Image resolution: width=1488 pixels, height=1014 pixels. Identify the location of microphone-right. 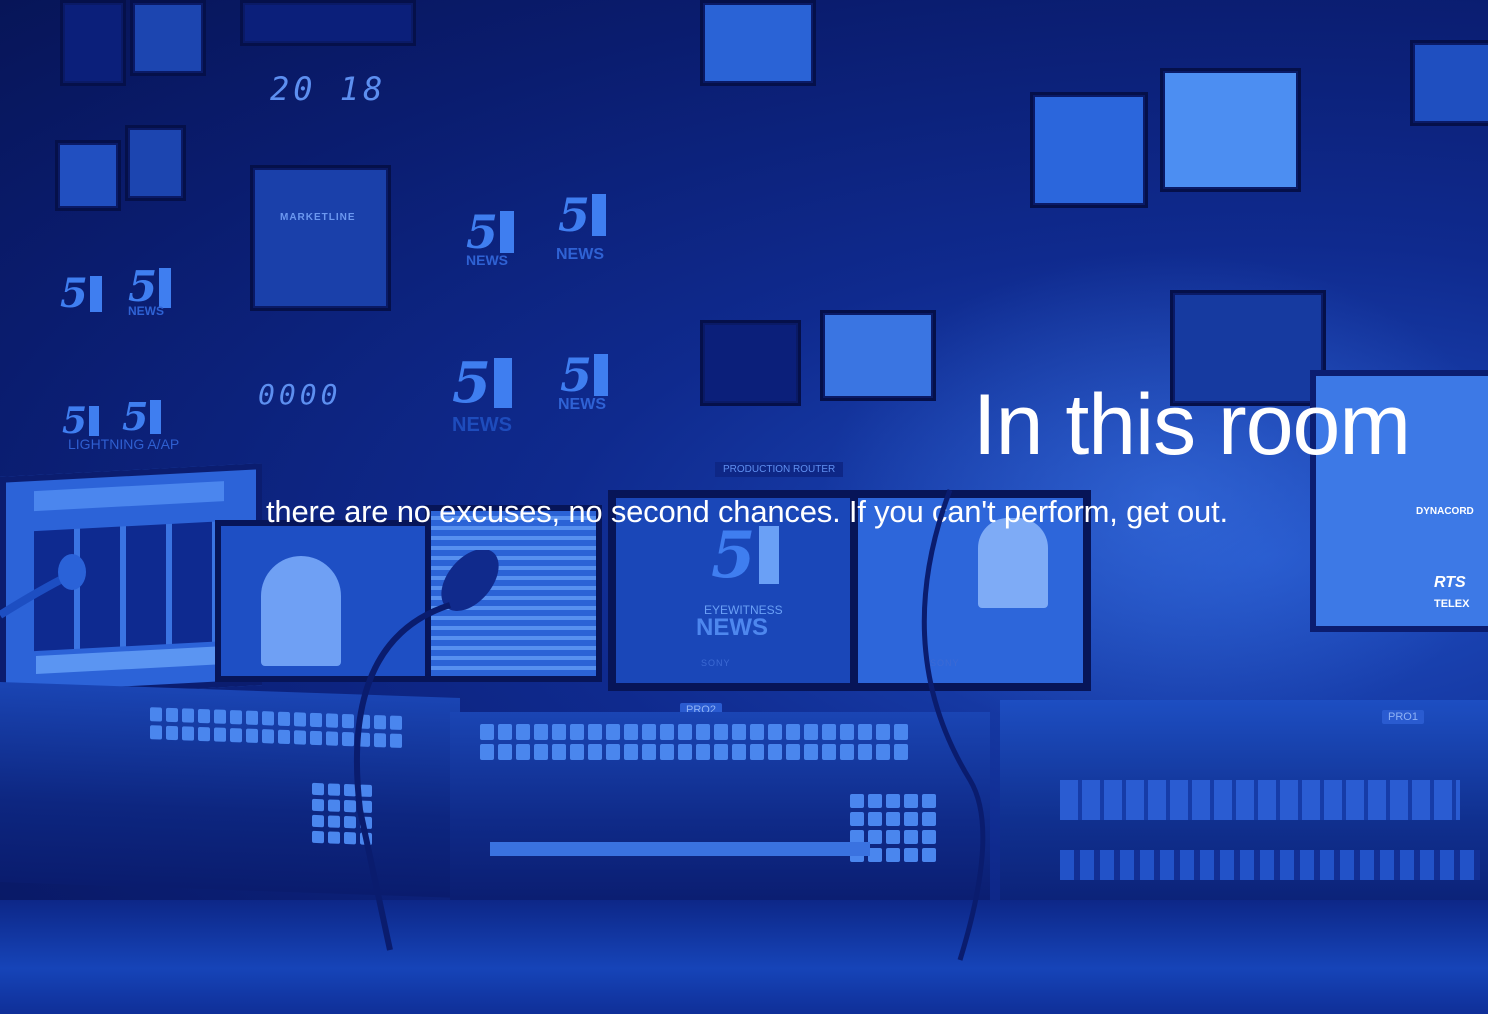
(953, 725).